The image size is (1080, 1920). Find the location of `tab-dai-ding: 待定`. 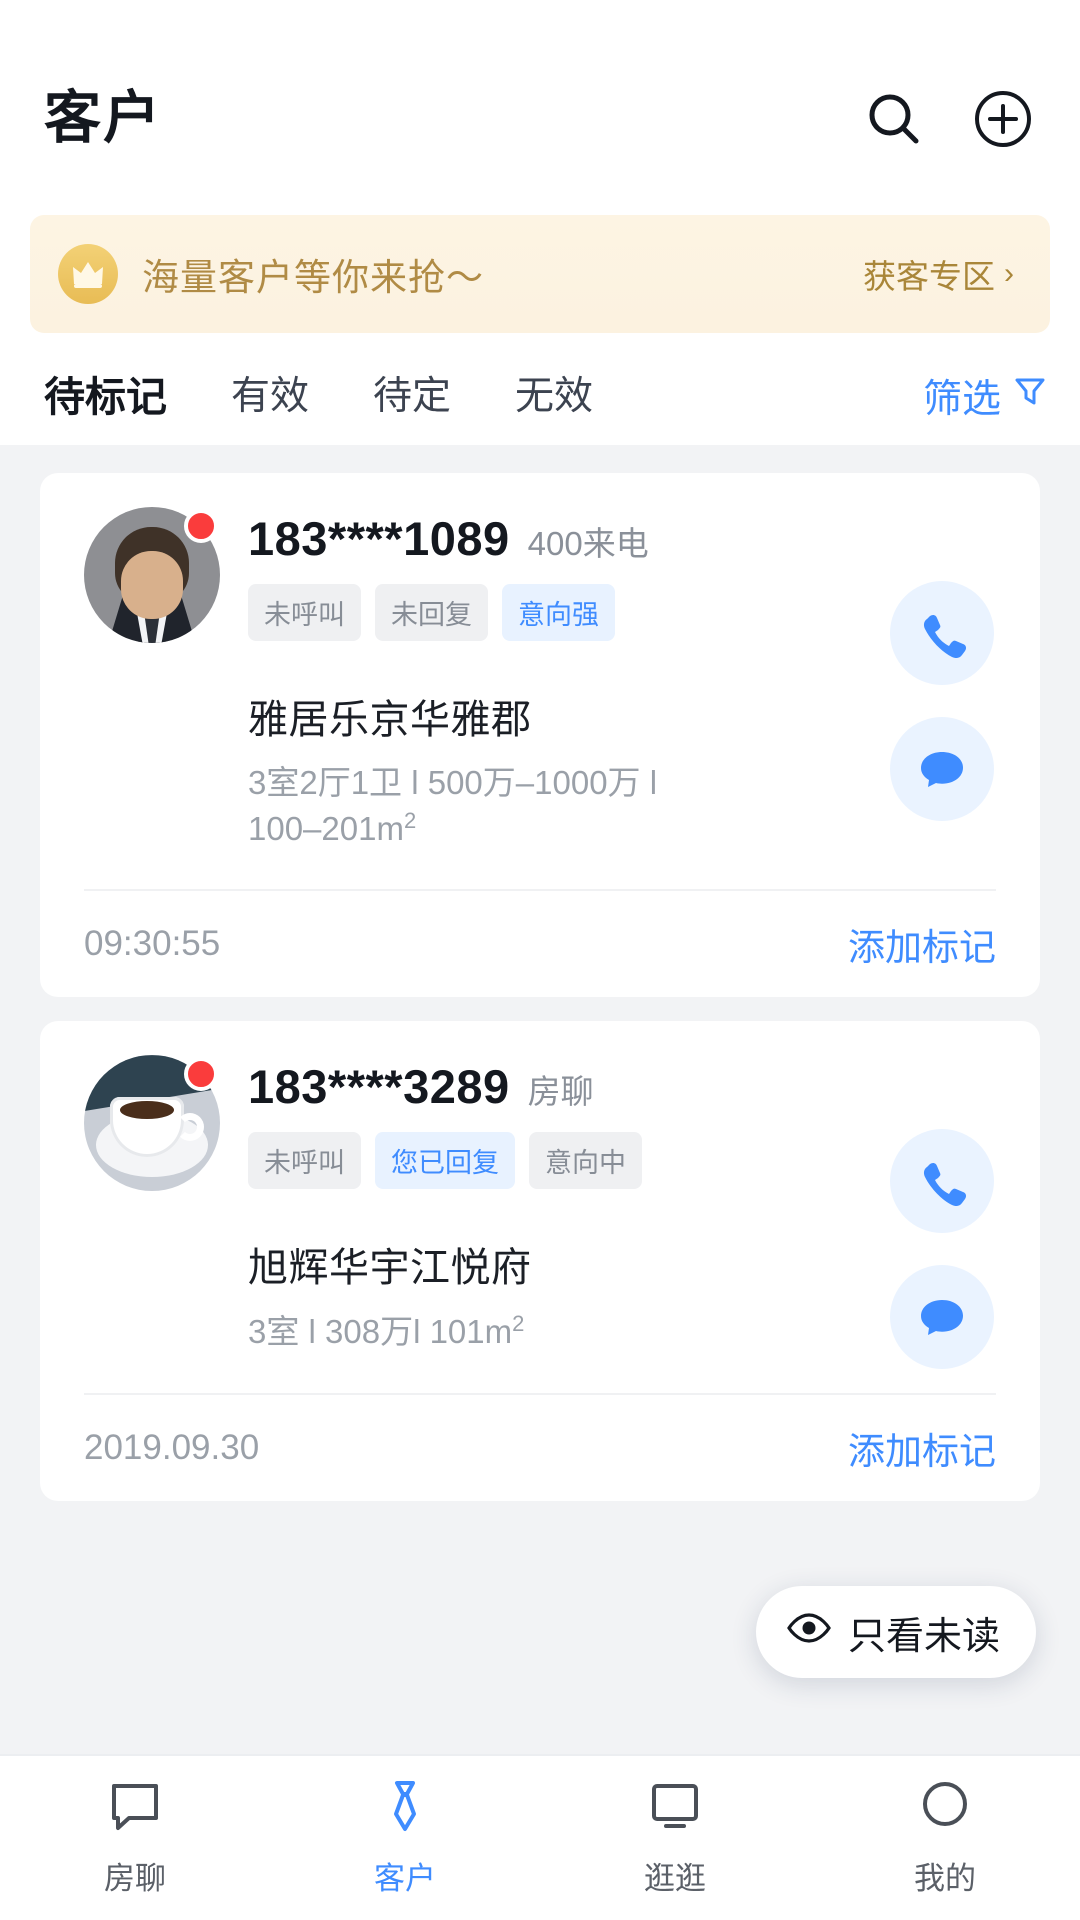

tab-dai-ding: 待定 is located at coordinates (412, 396).